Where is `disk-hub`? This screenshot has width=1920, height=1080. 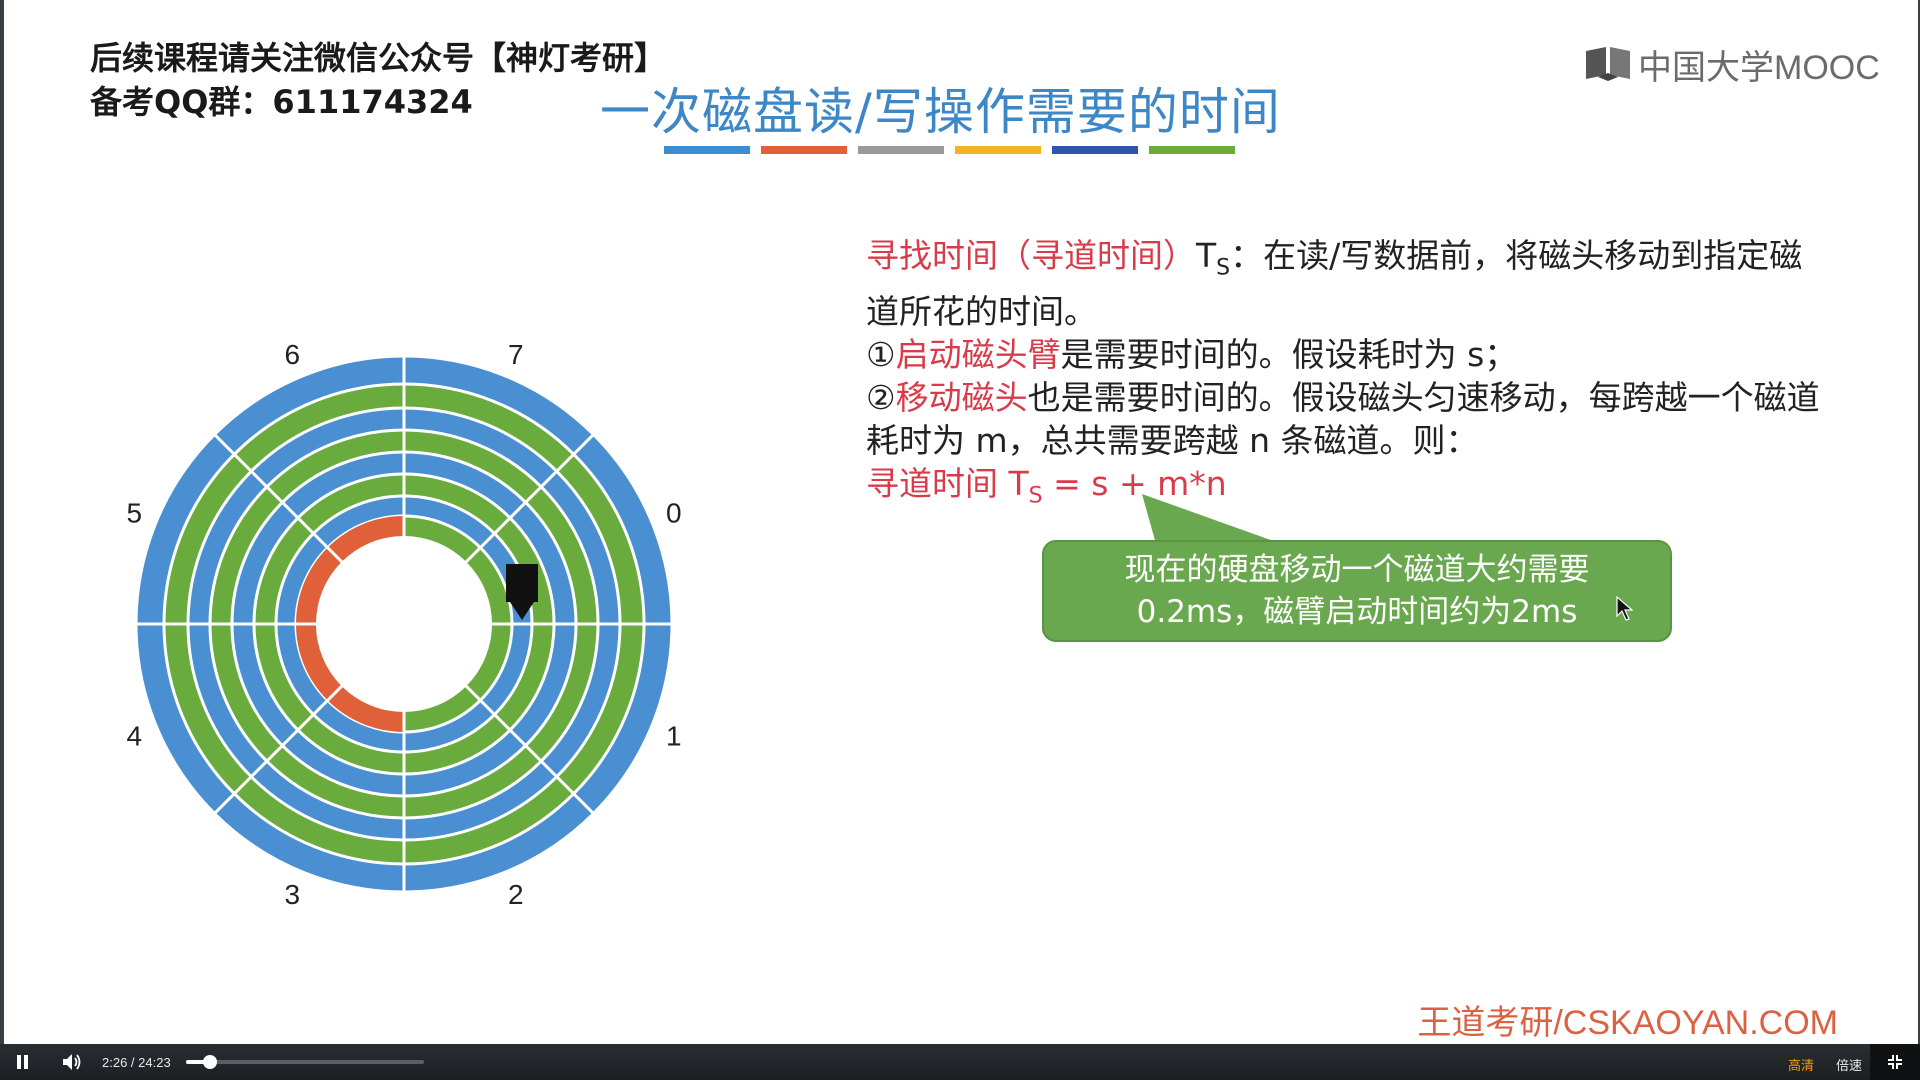
disk-hub is located at coordinates (404, 624).